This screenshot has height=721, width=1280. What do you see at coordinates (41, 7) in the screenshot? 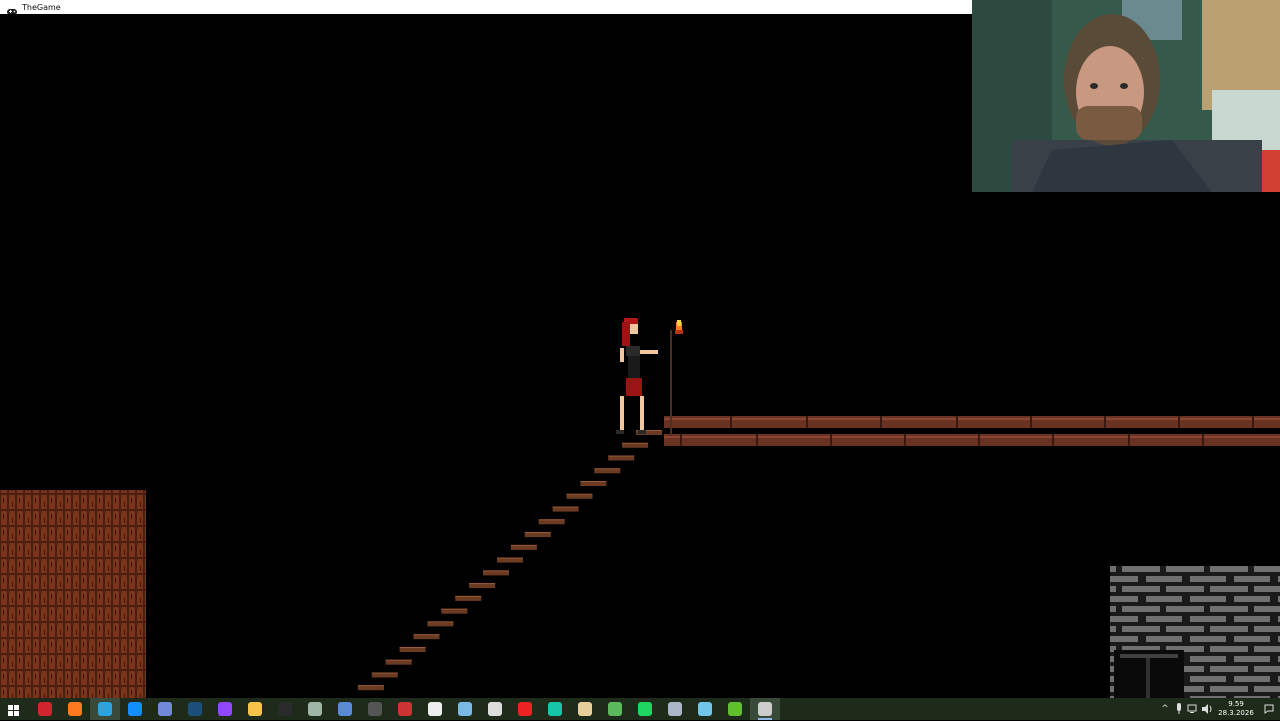
I see `window-title: TheGame` at bounding box center [41, 7].